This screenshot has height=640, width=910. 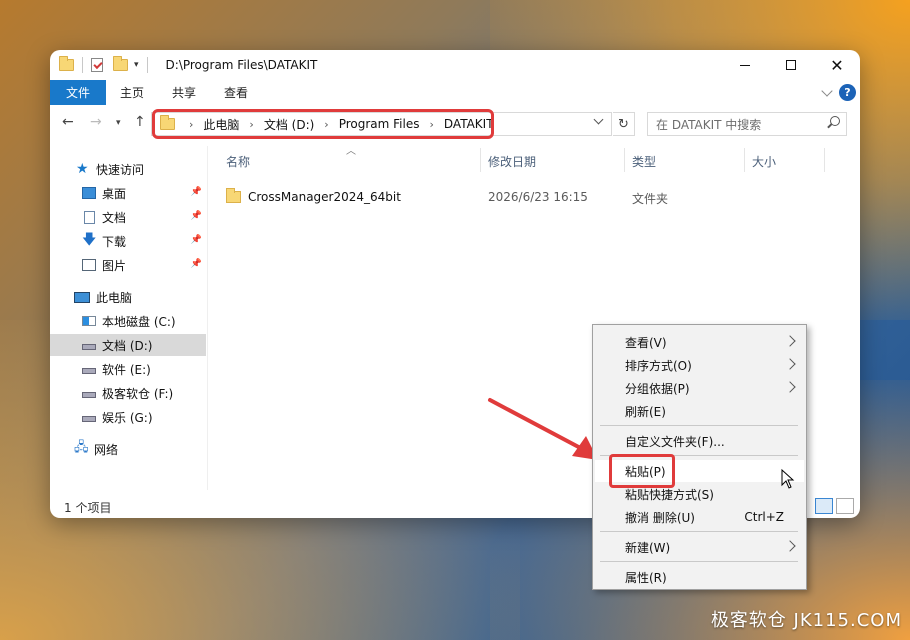 What do you see at coordinates (709, 124) in the screenshot?
I see `search-placeholder: 在 DATAKIT 中搜索` at bounding box center [709, 124].